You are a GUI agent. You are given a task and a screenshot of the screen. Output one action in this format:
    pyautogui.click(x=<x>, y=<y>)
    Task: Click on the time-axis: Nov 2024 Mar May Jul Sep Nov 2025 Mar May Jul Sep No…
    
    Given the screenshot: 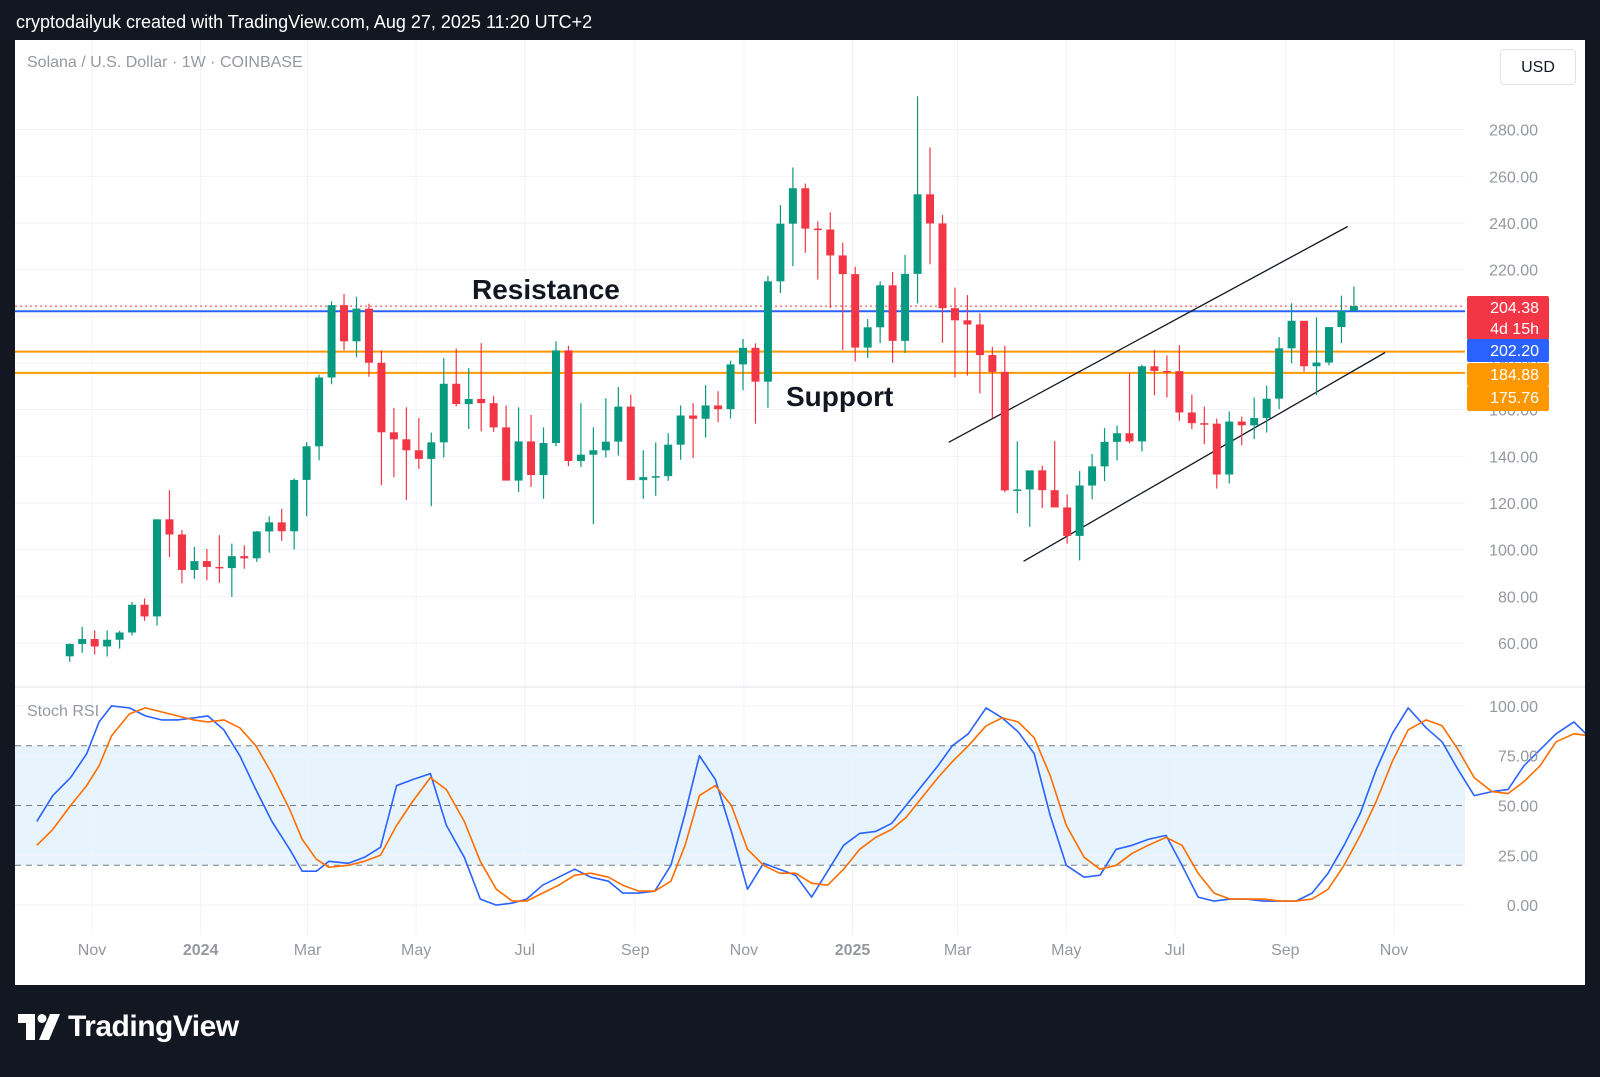 What is the action you would take?
    pyautogui.click(x=743, y=950)
    